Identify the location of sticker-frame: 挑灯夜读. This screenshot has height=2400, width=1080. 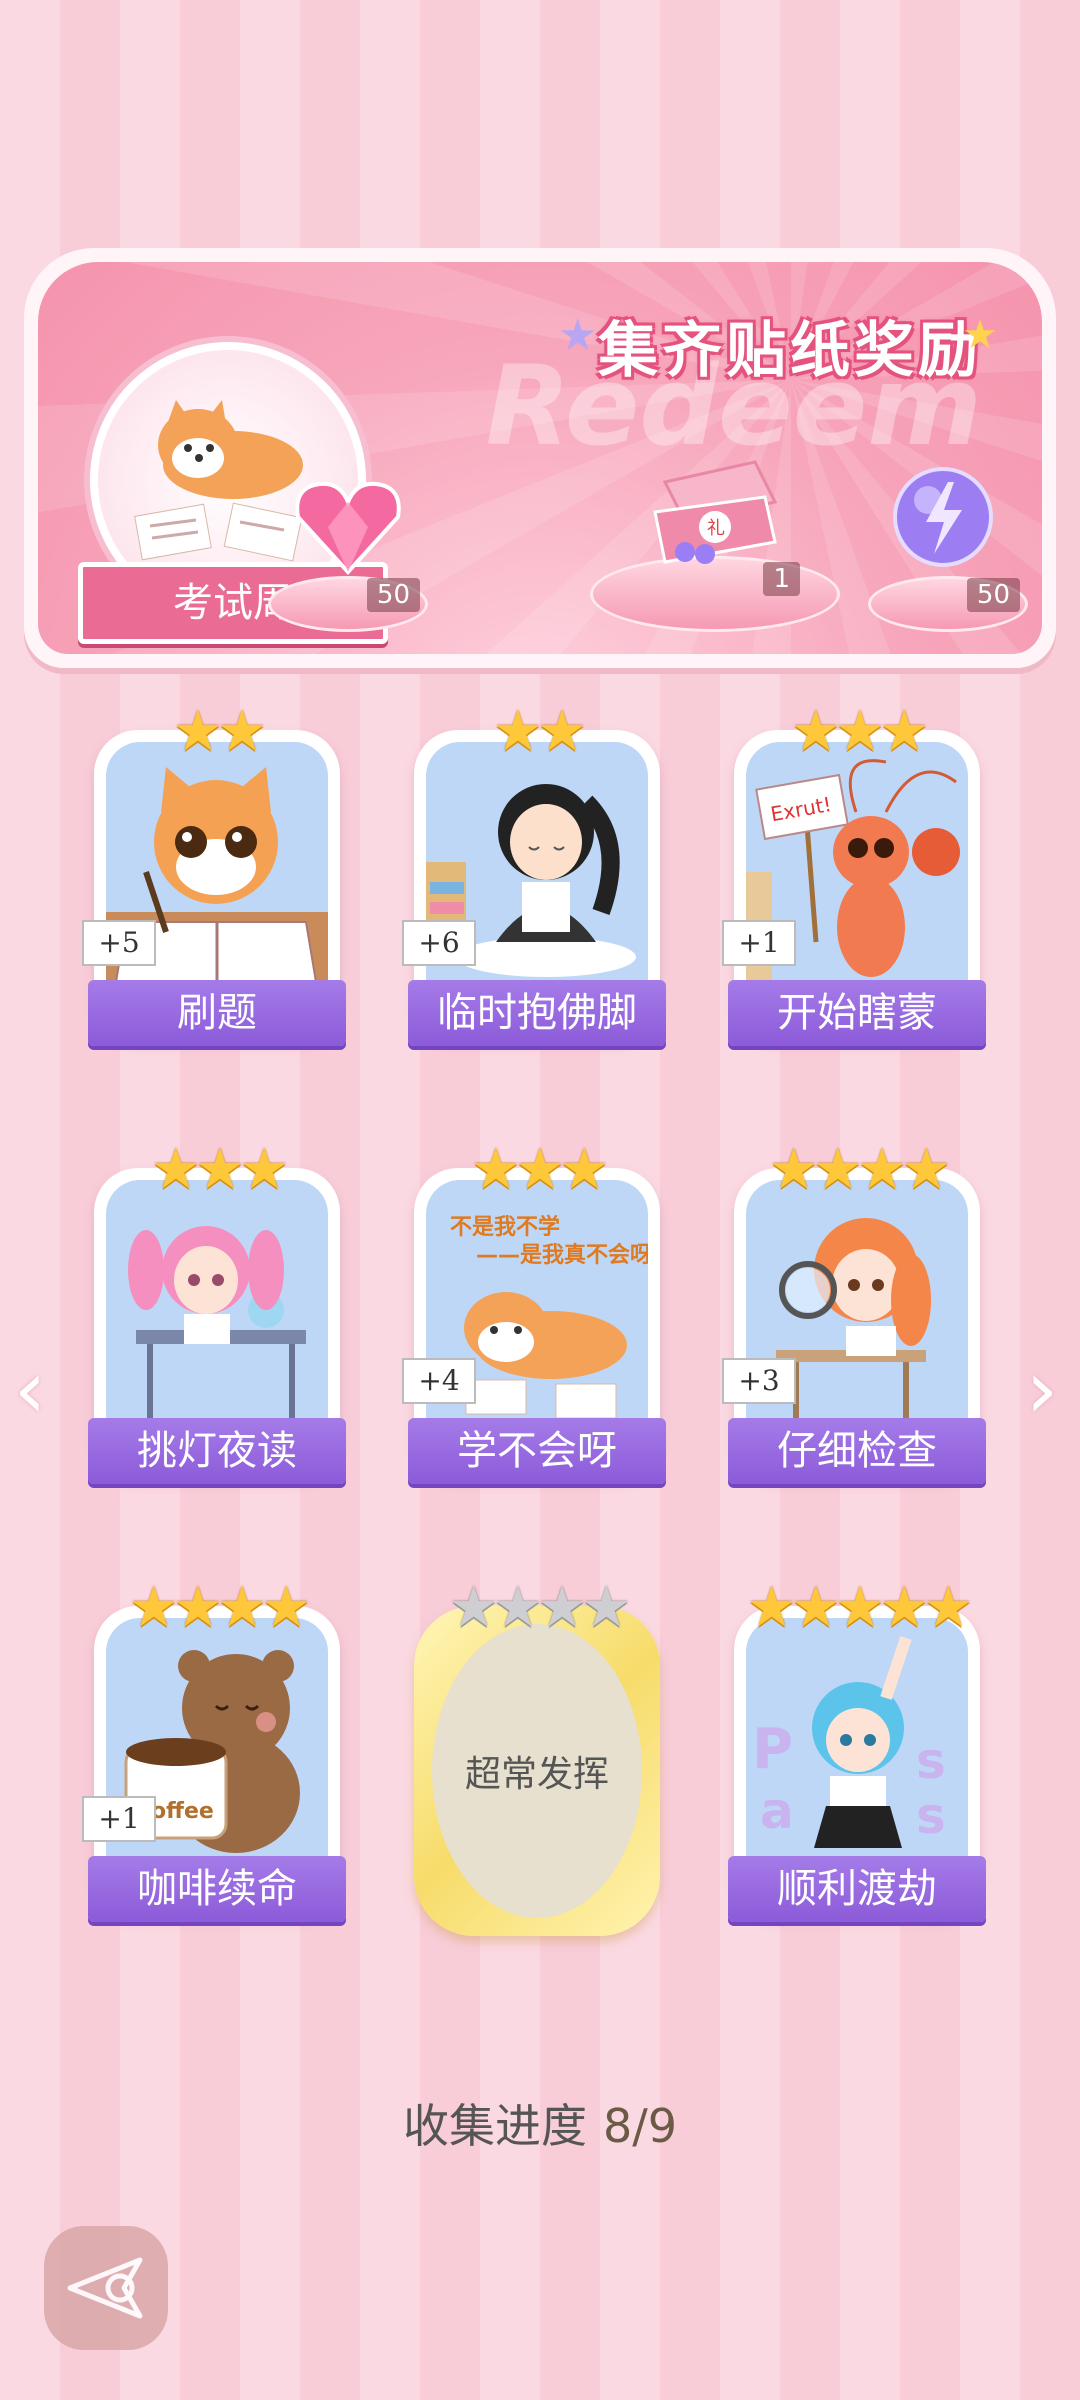
(217, 1326).